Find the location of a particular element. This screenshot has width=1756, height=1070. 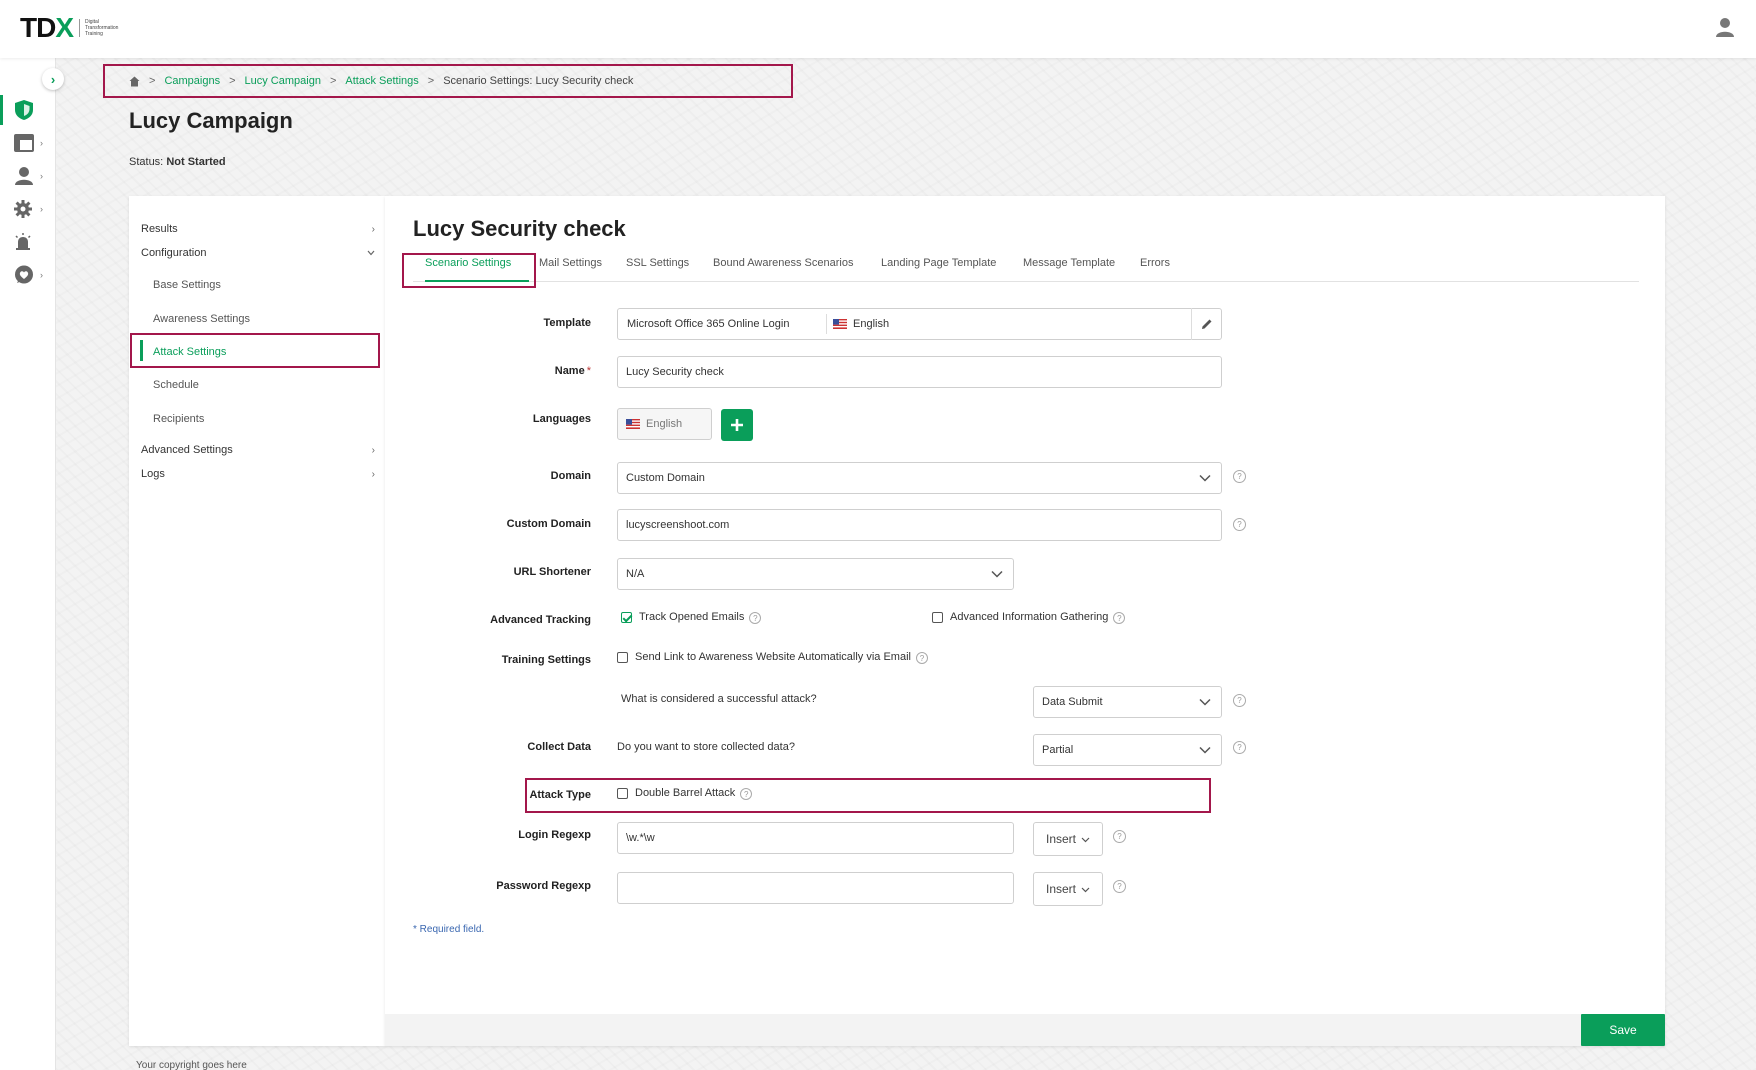

template-language: English is located at coordinates (1008, 324).